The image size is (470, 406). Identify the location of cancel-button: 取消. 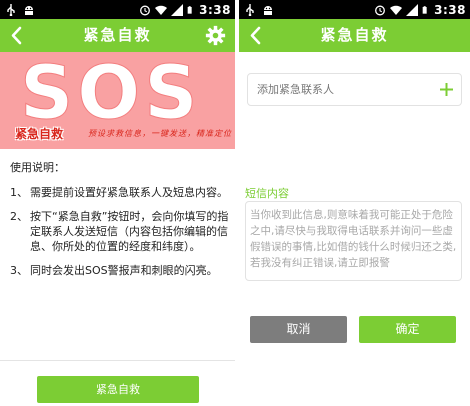
(298, 329).